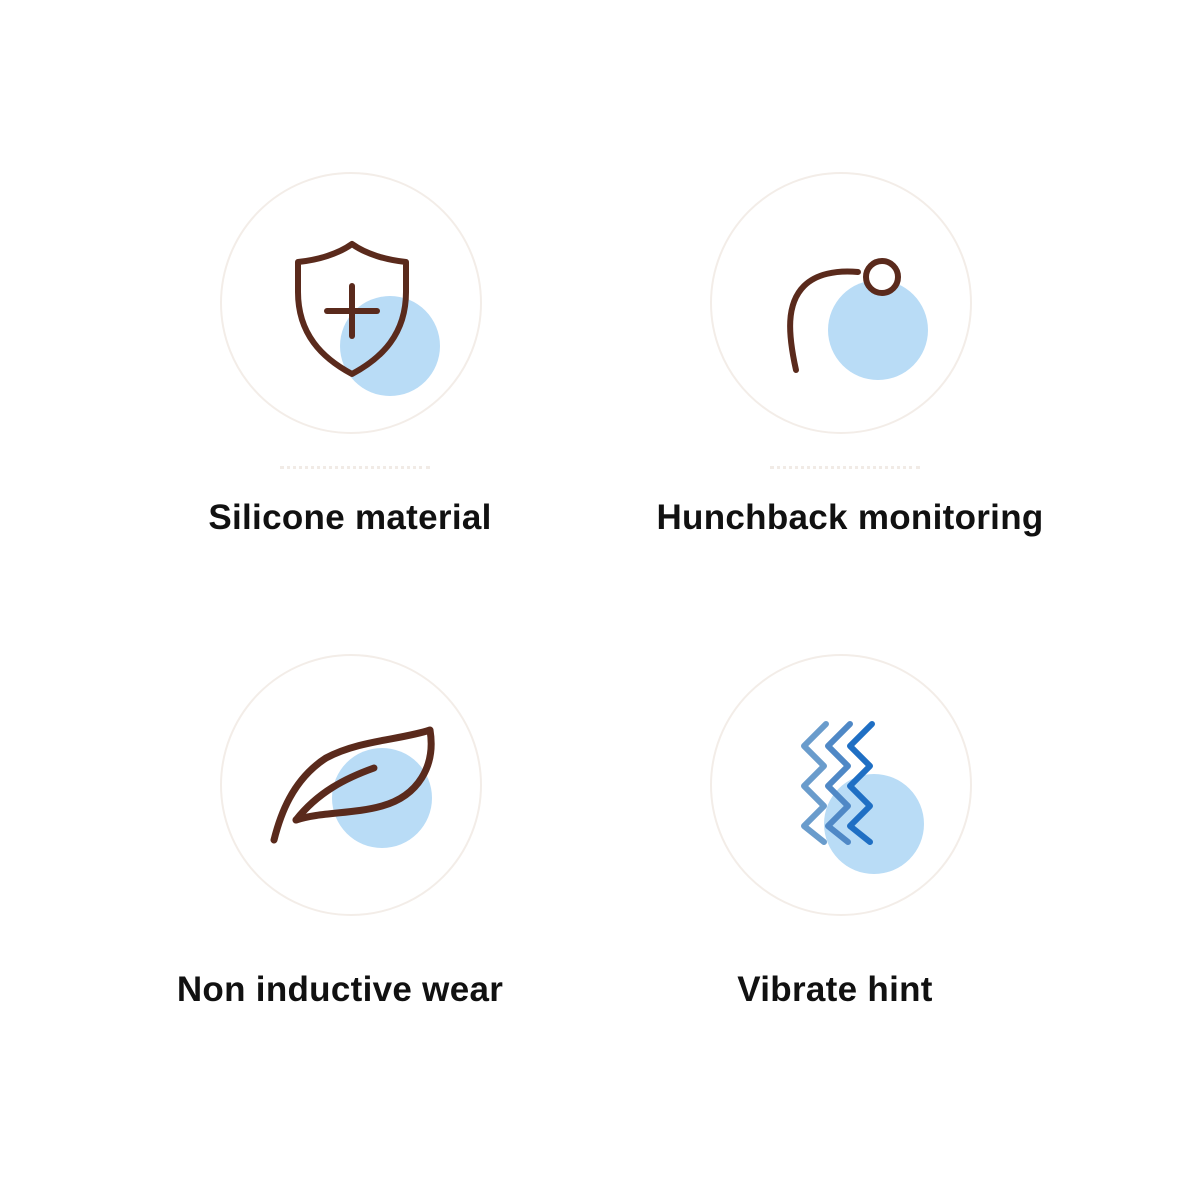 This screenshot has width=1200, height=1200. Describe the element at coordinates (350, 517) in the screenshot. I see `feature-label: Silicone material` at that location.